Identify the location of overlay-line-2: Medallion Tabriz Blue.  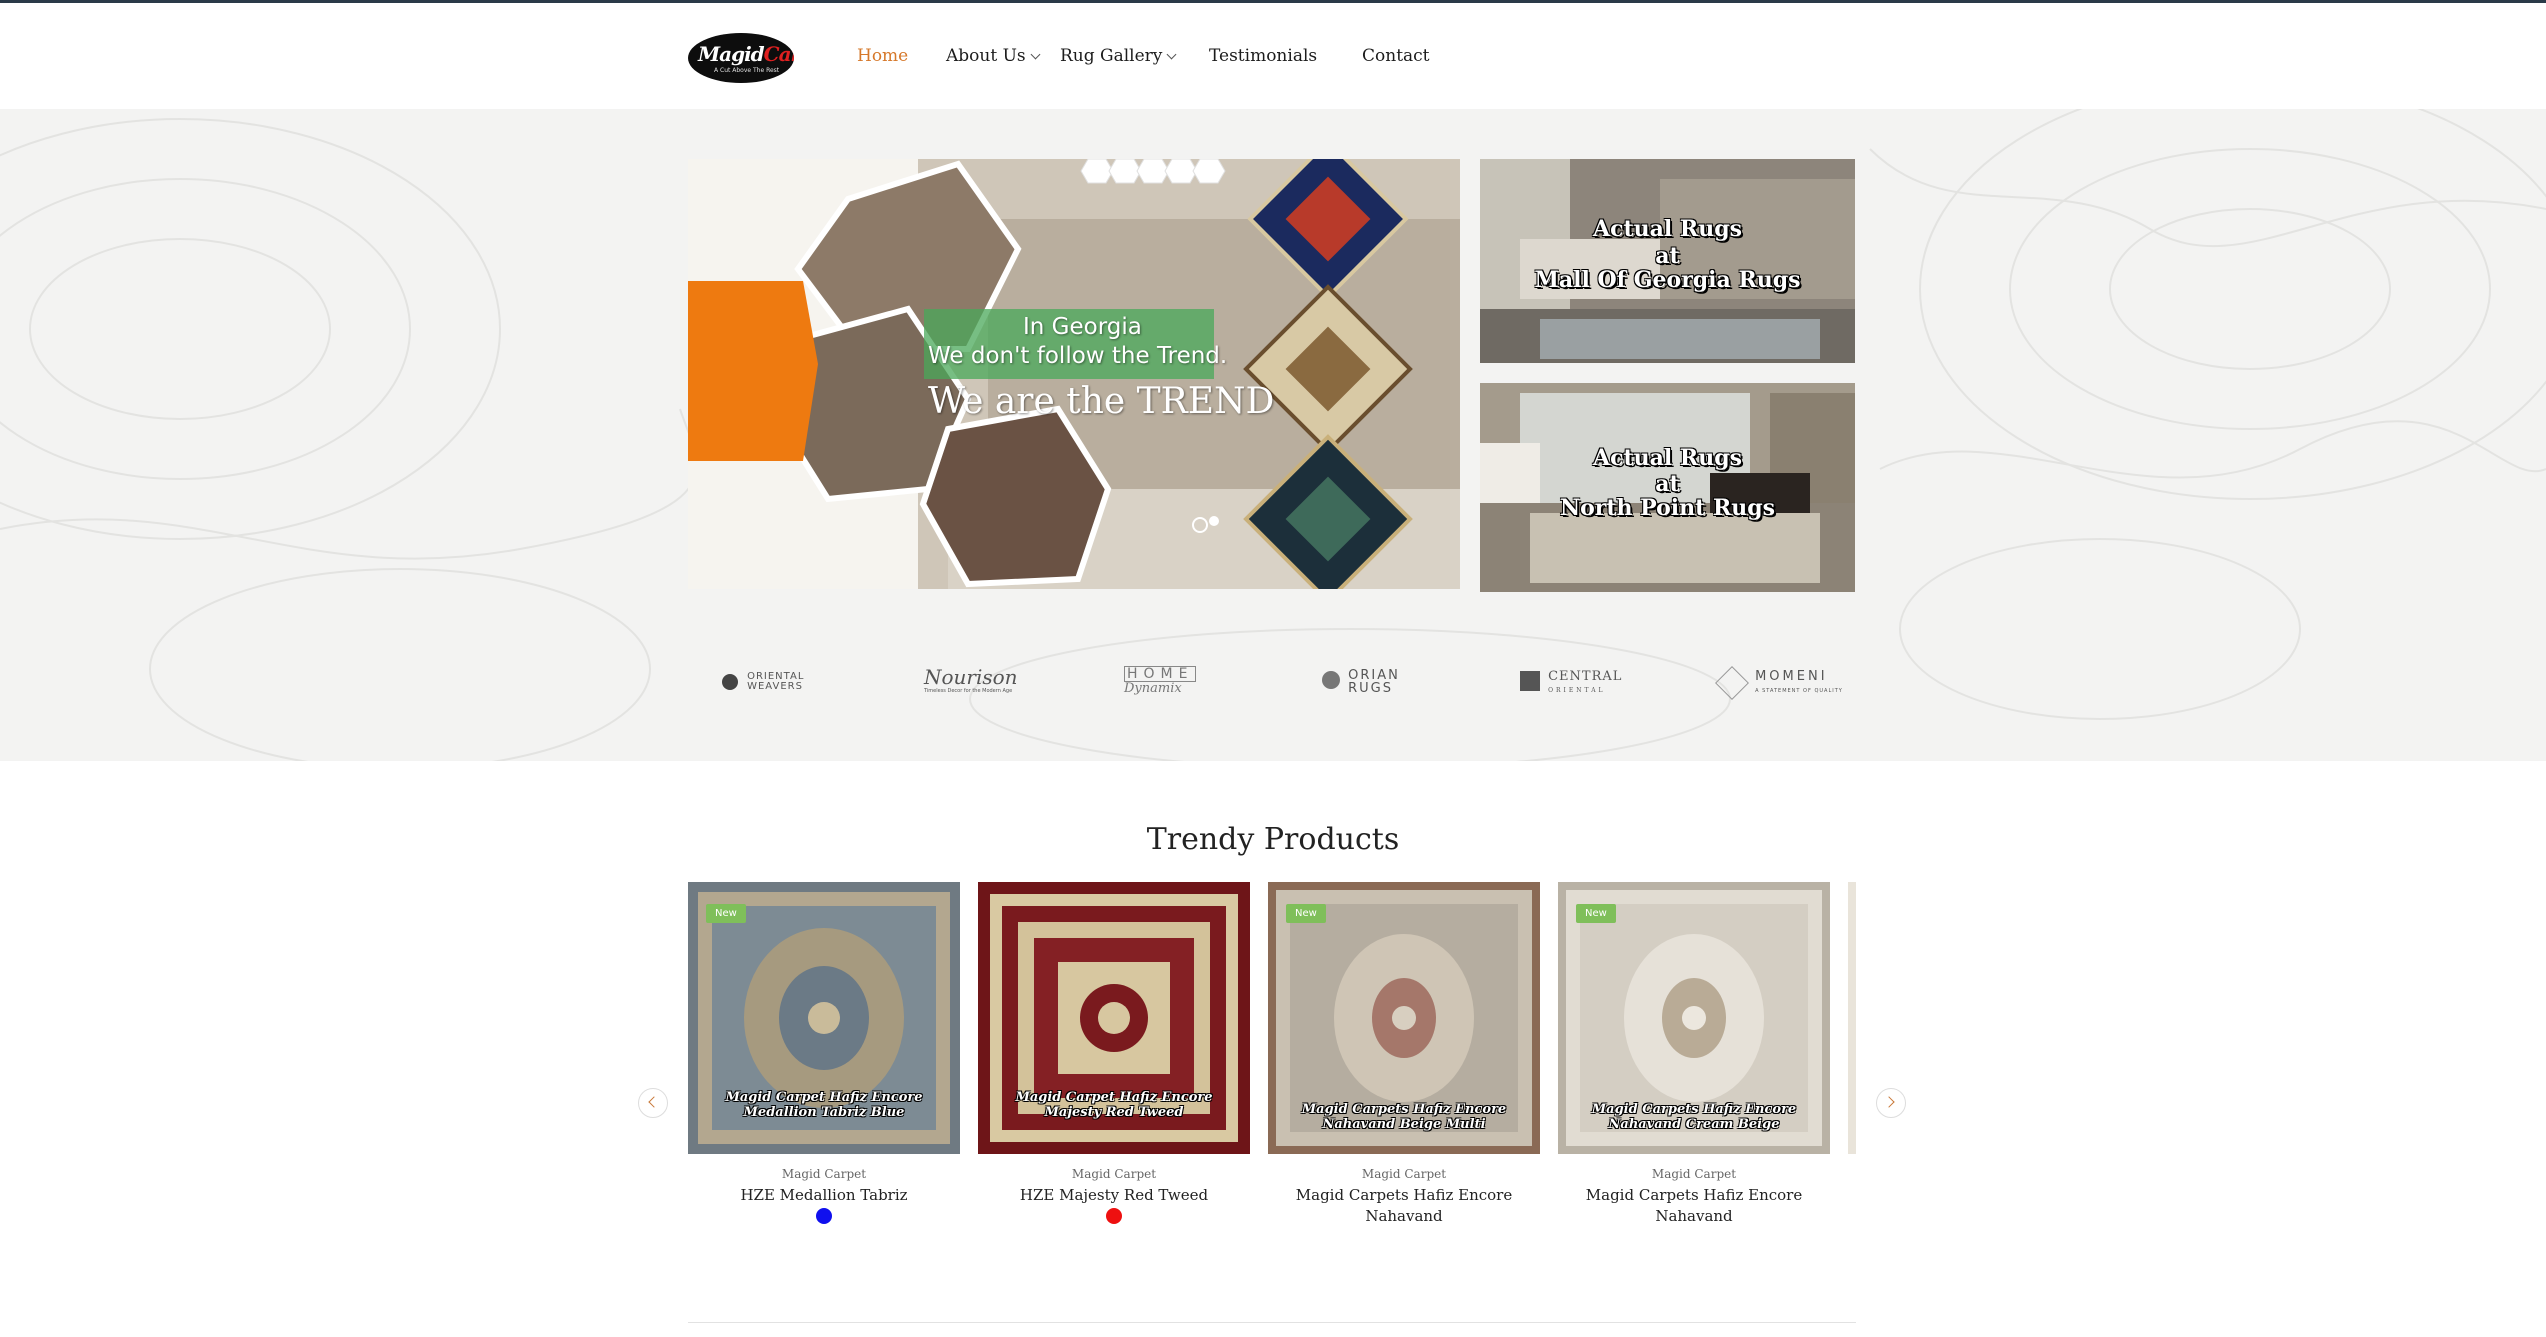
(824, 1112).